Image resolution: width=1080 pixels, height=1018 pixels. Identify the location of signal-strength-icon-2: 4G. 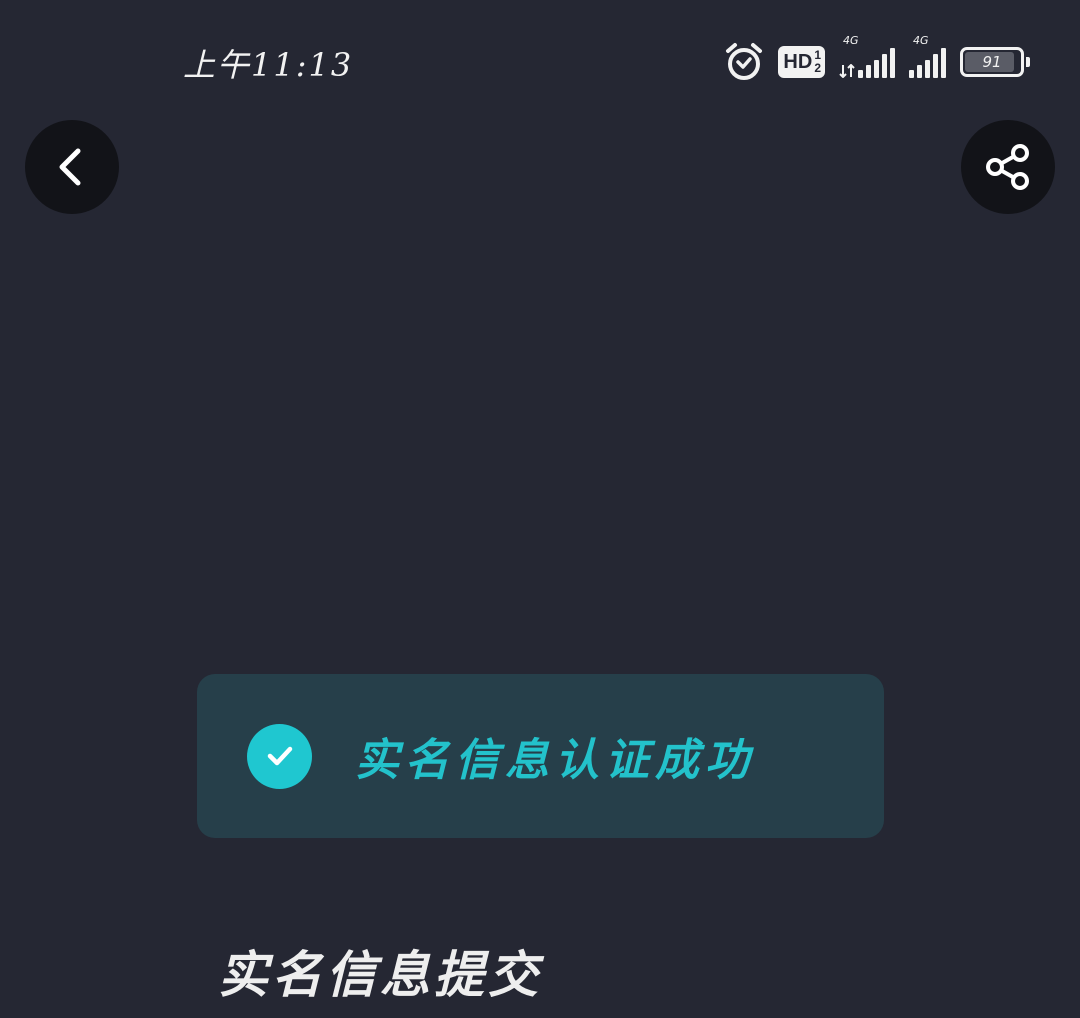
(927, 56).